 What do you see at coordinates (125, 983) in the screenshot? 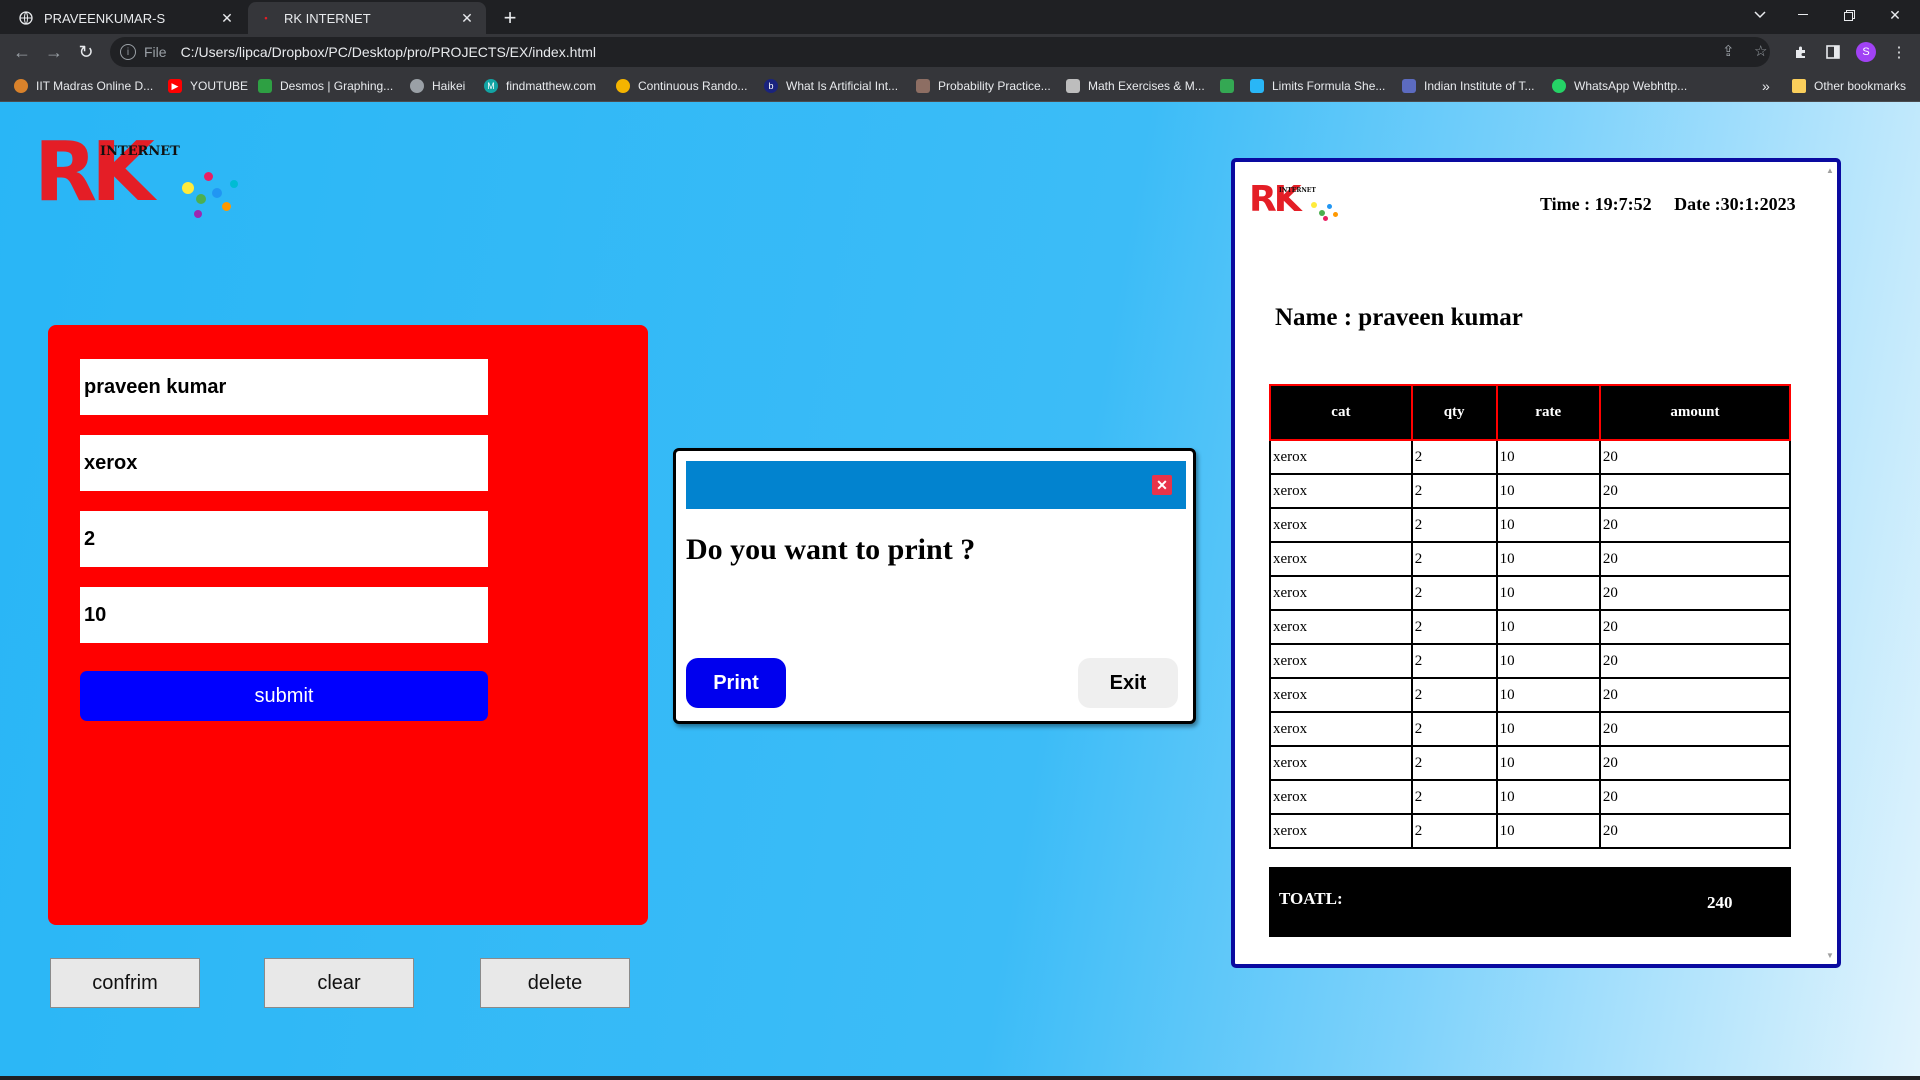
I see `confirm-button: confrim` at bounding box center [125, 983].